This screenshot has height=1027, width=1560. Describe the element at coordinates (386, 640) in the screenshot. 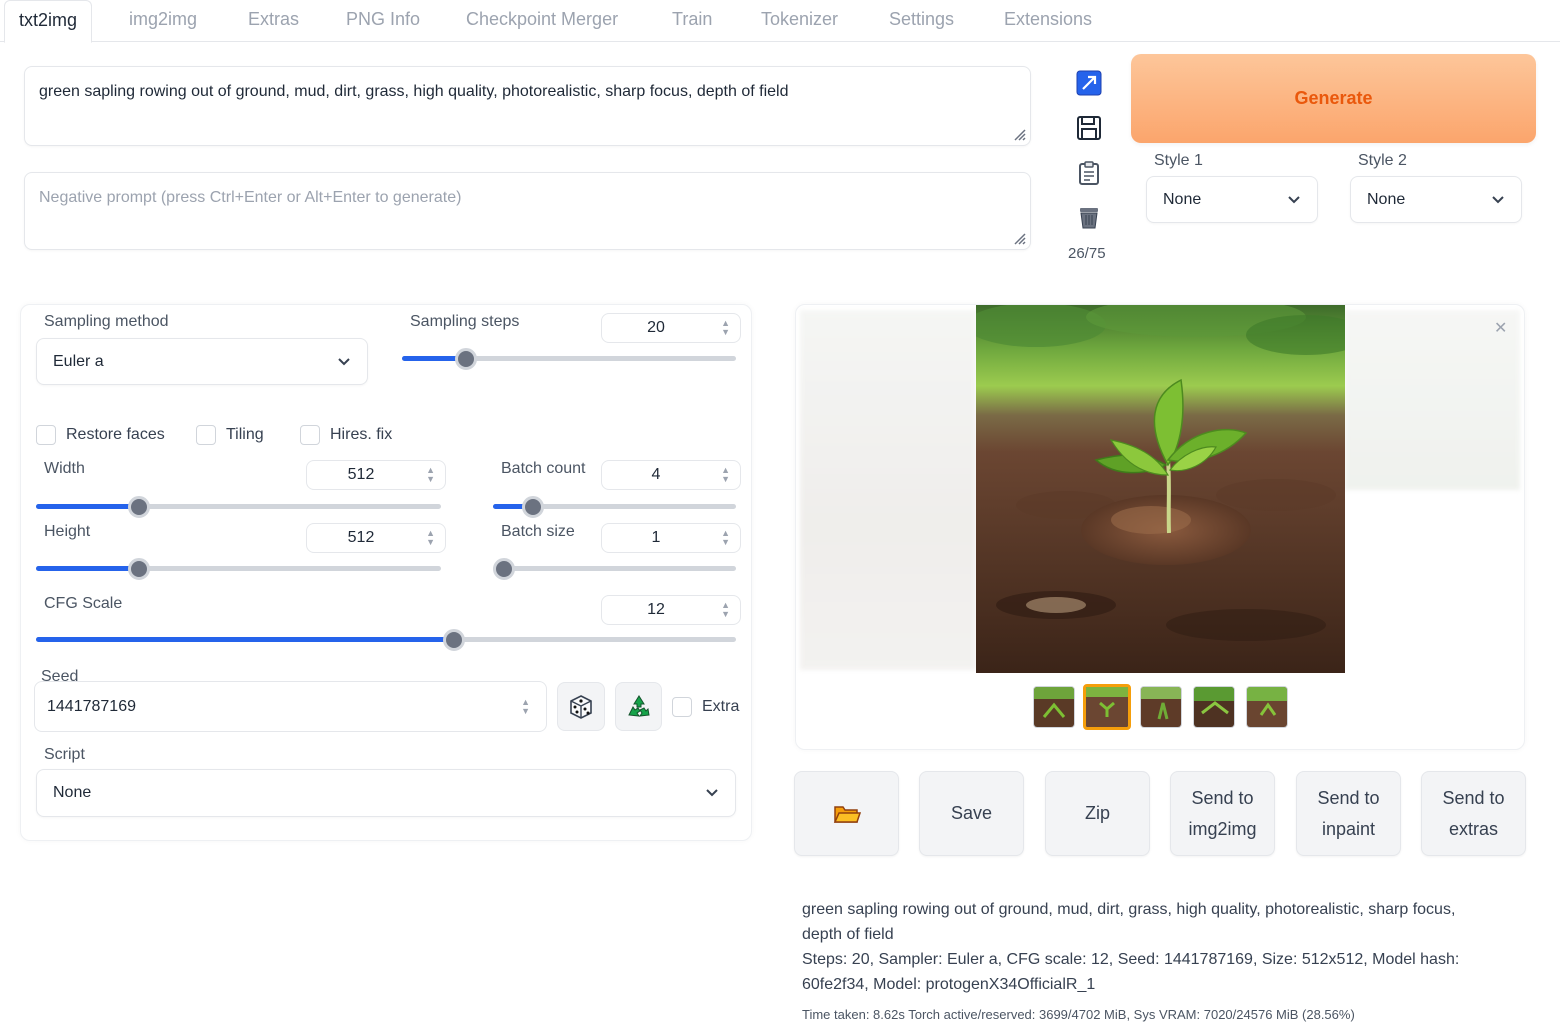

I see `cfg-scale-slider` at that location.